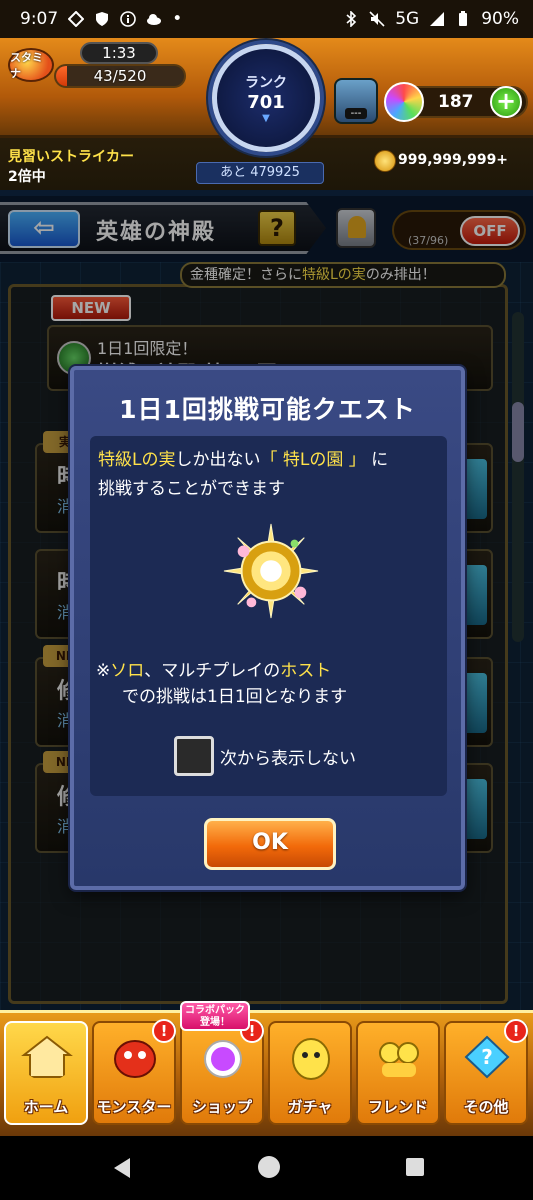 The image size is (533, 1200). What do you see at coordinates (76, 19) in the screenshot?
I see `diamond-icon` at bounding box center [76, 19].